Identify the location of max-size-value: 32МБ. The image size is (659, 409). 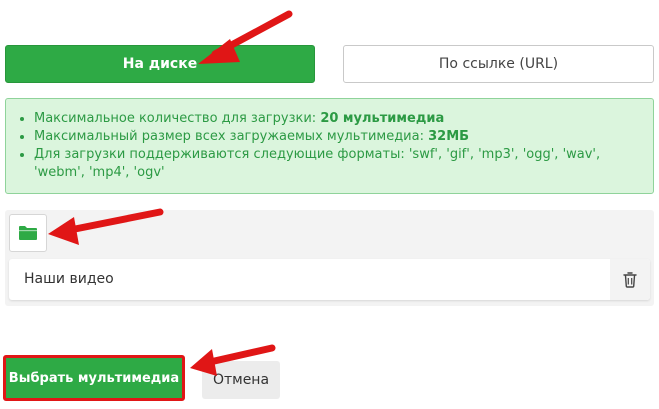
(449, 136).